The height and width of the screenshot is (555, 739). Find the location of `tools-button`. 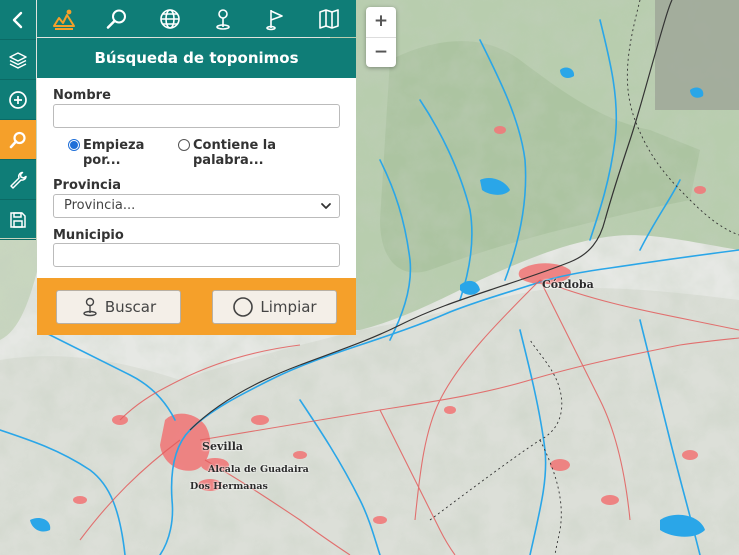

tools-button is located at coordinates (18, 180).